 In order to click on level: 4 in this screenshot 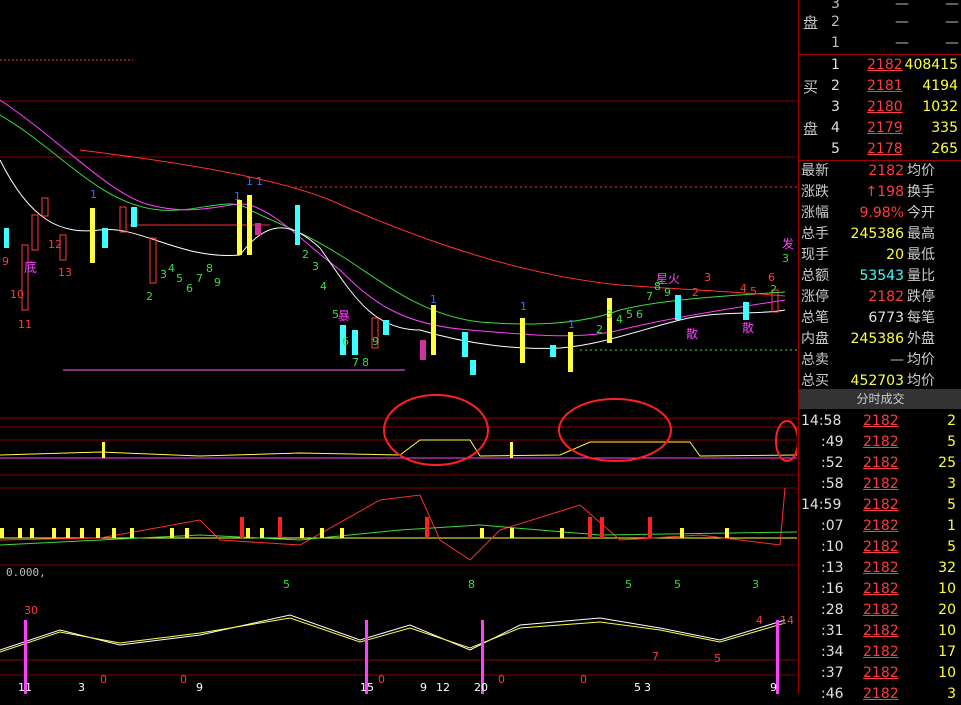, I will do `click(835, 128)`.